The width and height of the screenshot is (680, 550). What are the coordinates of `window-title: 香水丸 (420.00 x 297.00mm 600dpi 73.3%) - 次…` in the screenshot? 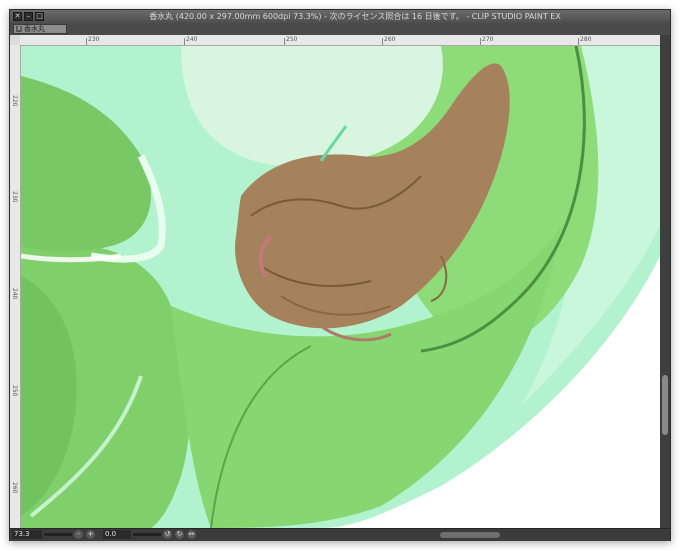 It's located at (355, 16).